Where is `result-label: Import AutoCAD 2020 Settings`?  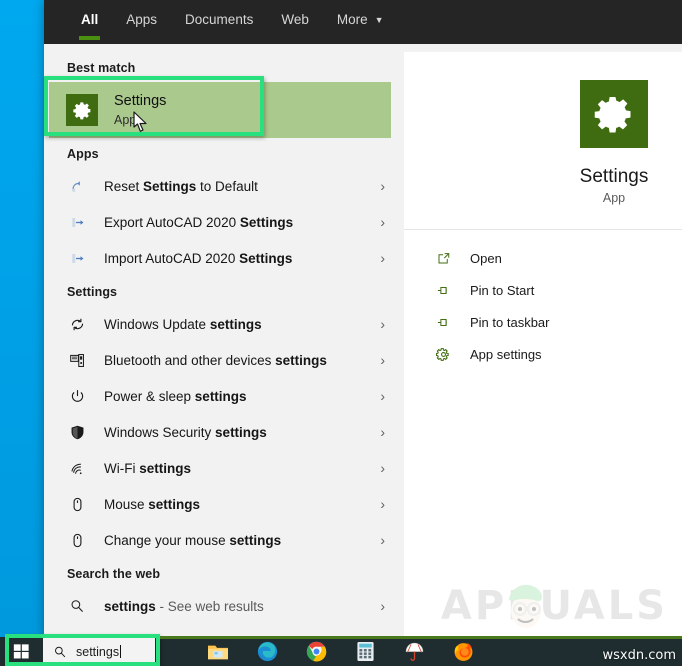
result-label: Import AutoCAD 2020 Settings is located at coordinates (198, 258).